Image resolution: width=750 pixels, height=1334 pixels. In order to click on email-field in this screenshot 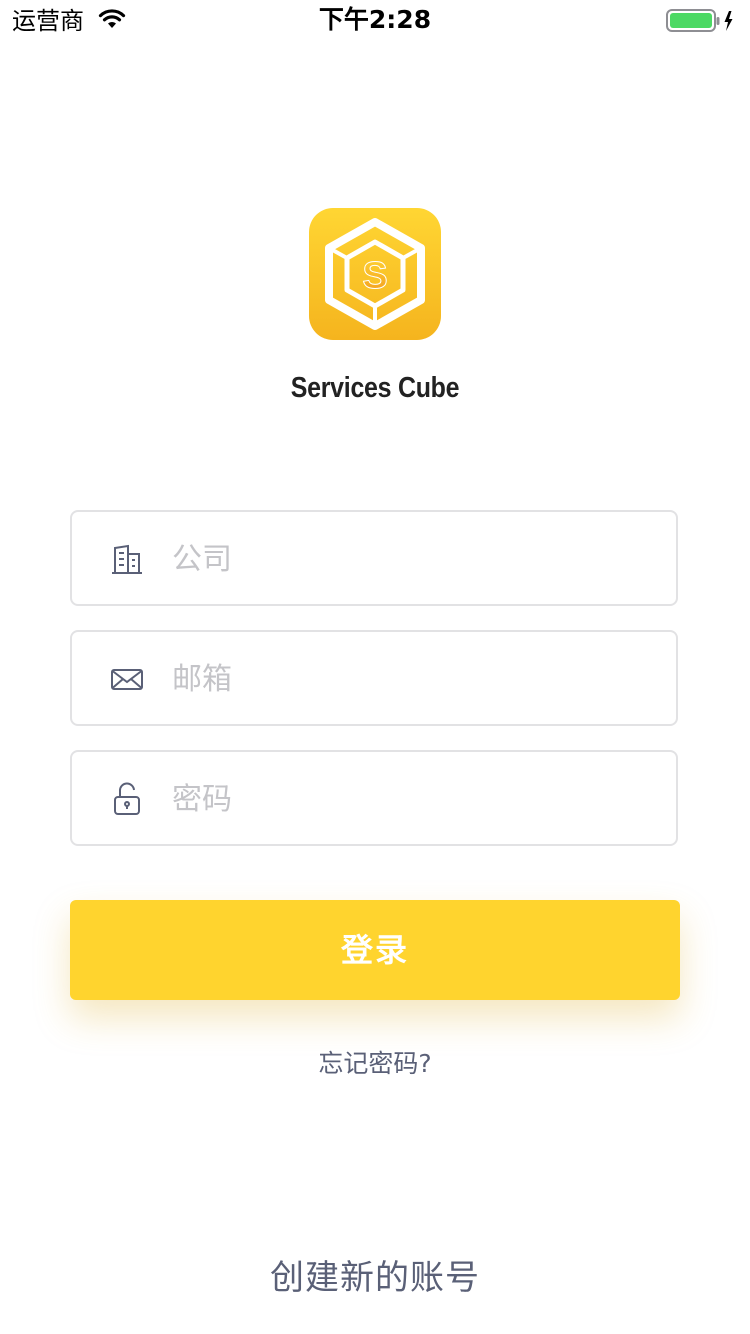, I will do `click(374, 678)`.